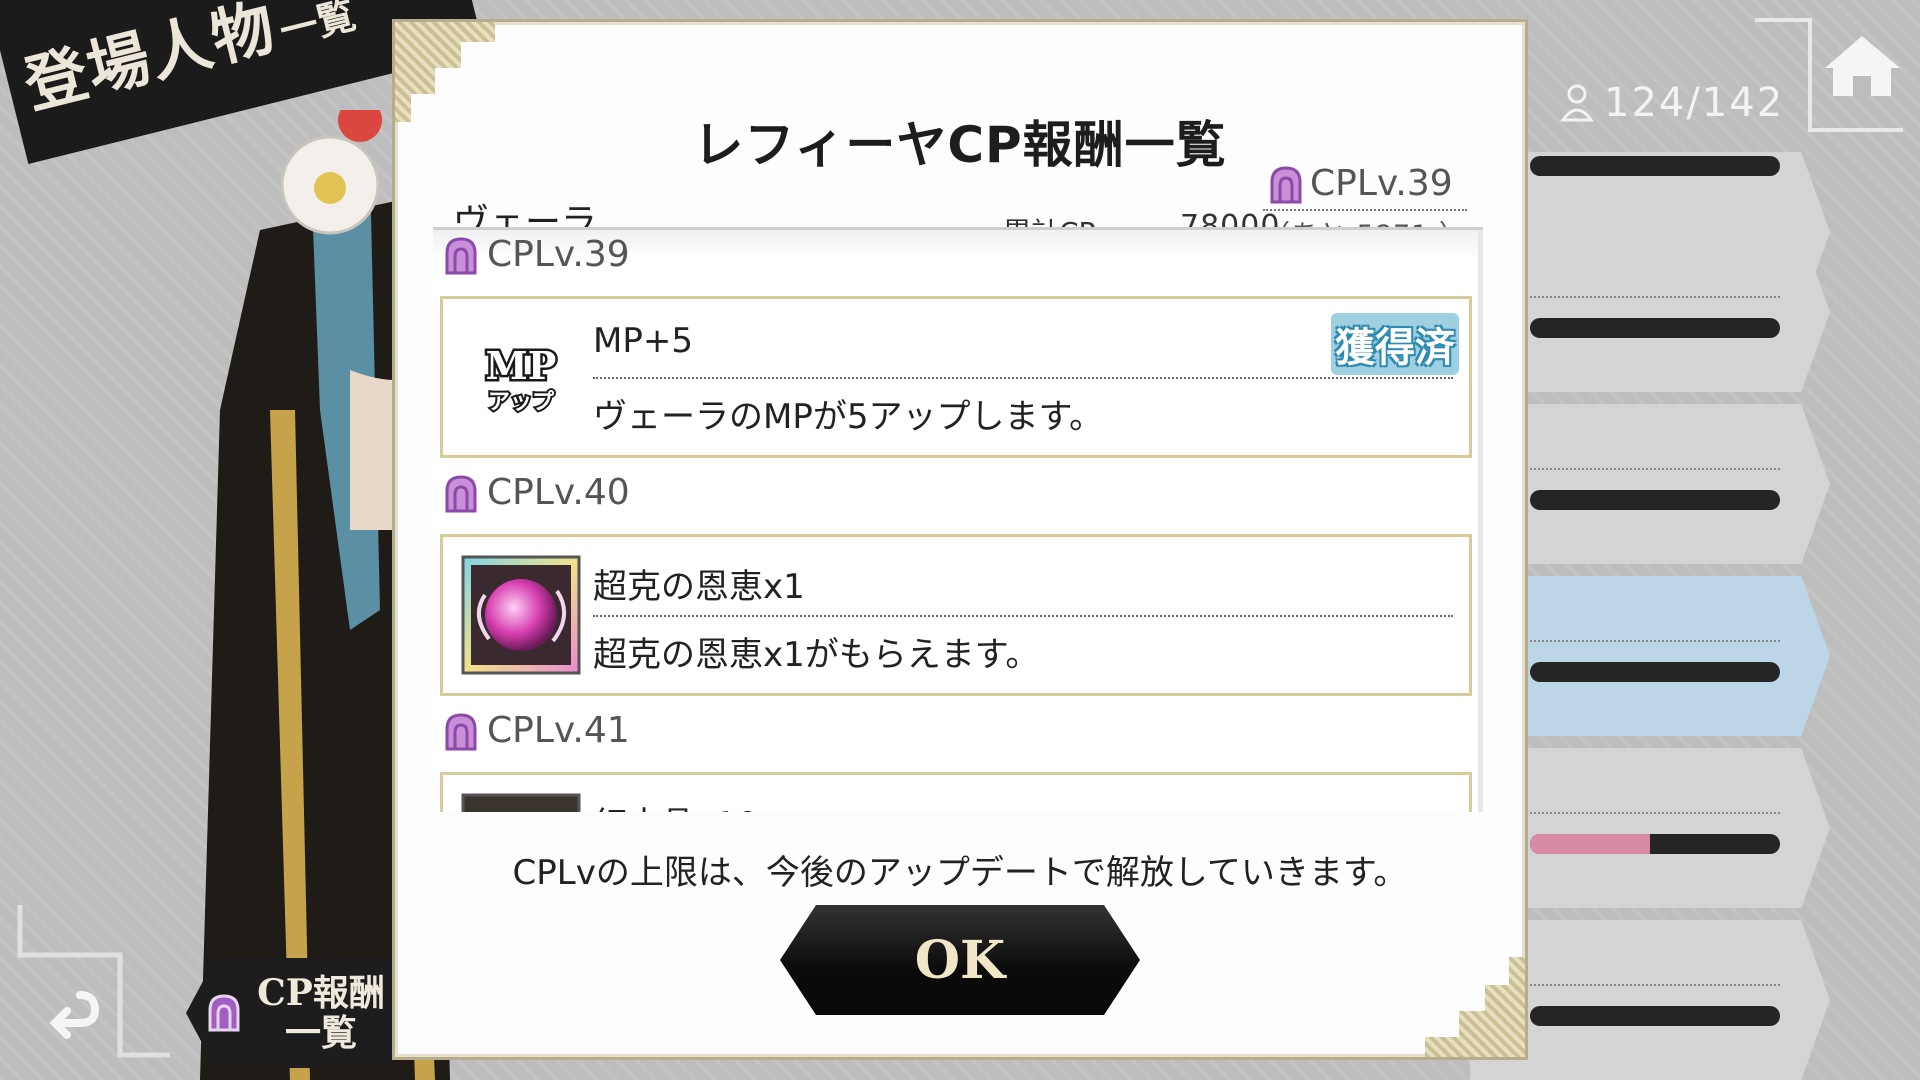 This screenshot has height=1080, width=1920. Describe the element at coordinates (521, 365) in the screenshot. I see `mp-up-icon-text: MP` at that location.